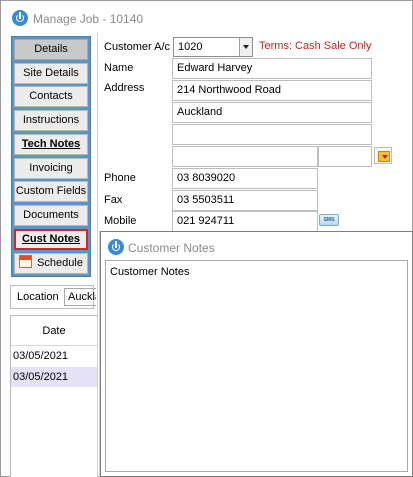 The image size is (413, 477). What do you see at coordinates (51, 168) in the screenshot?
I see `nav-invoicing: Invoicing` at bounding box center [51, 168].